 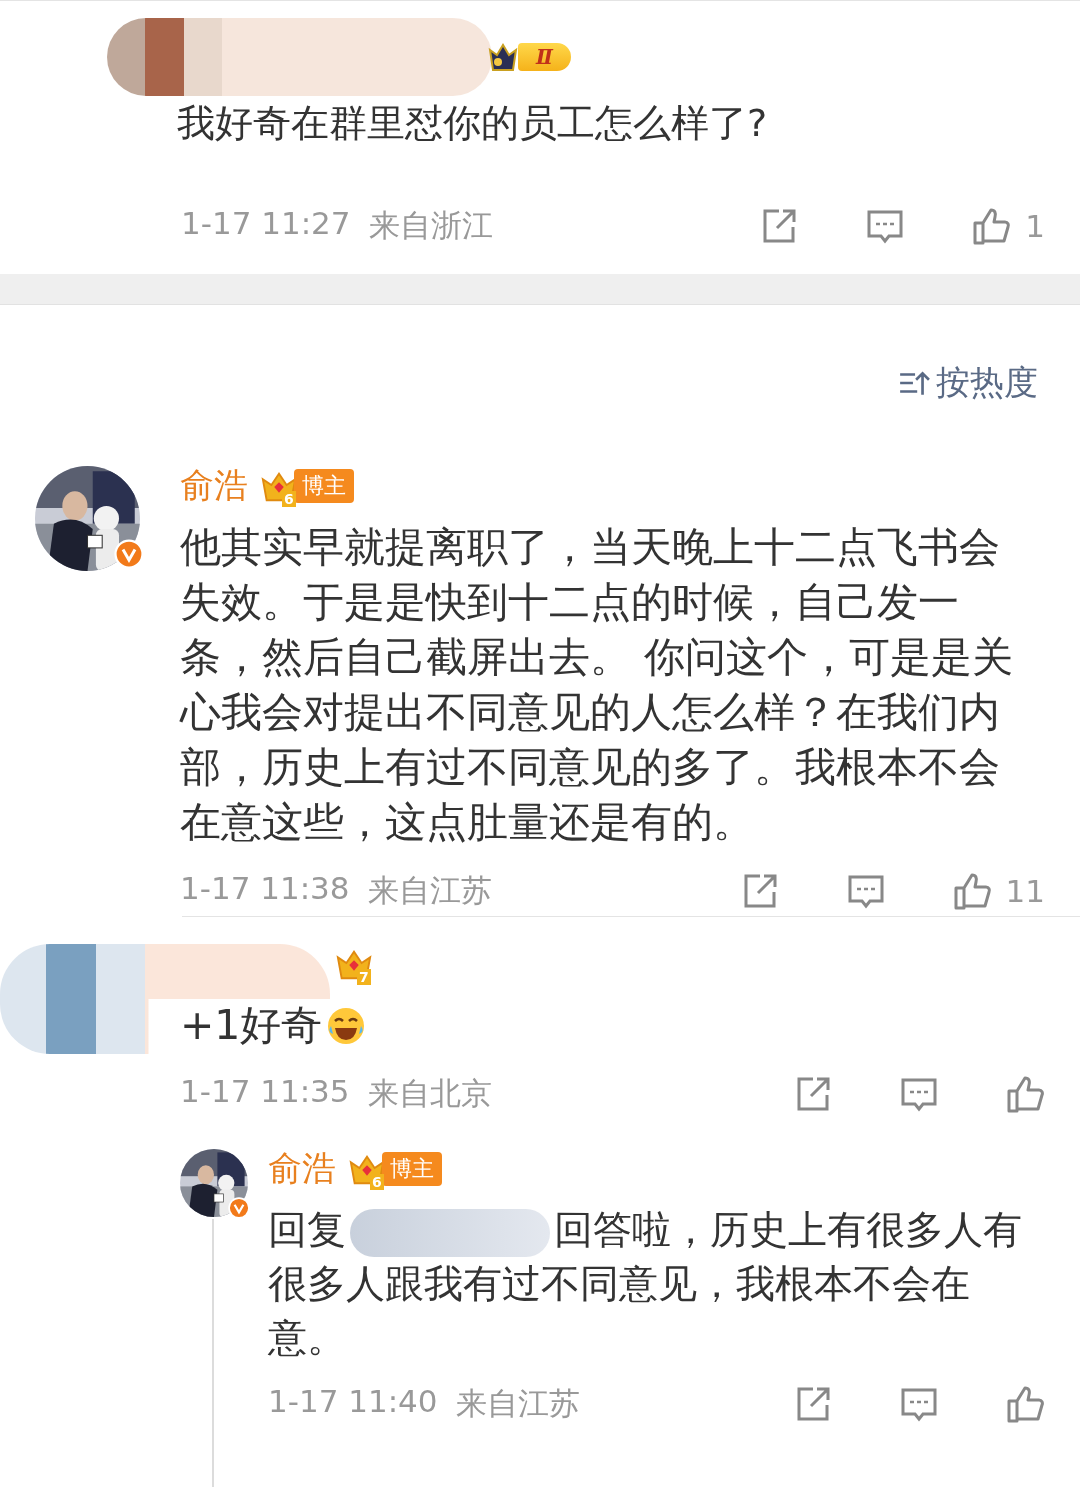 What do you see at coordinates (503, 57) in the screenshot?
I see `crown-icon` at bounding box center [503, 57].